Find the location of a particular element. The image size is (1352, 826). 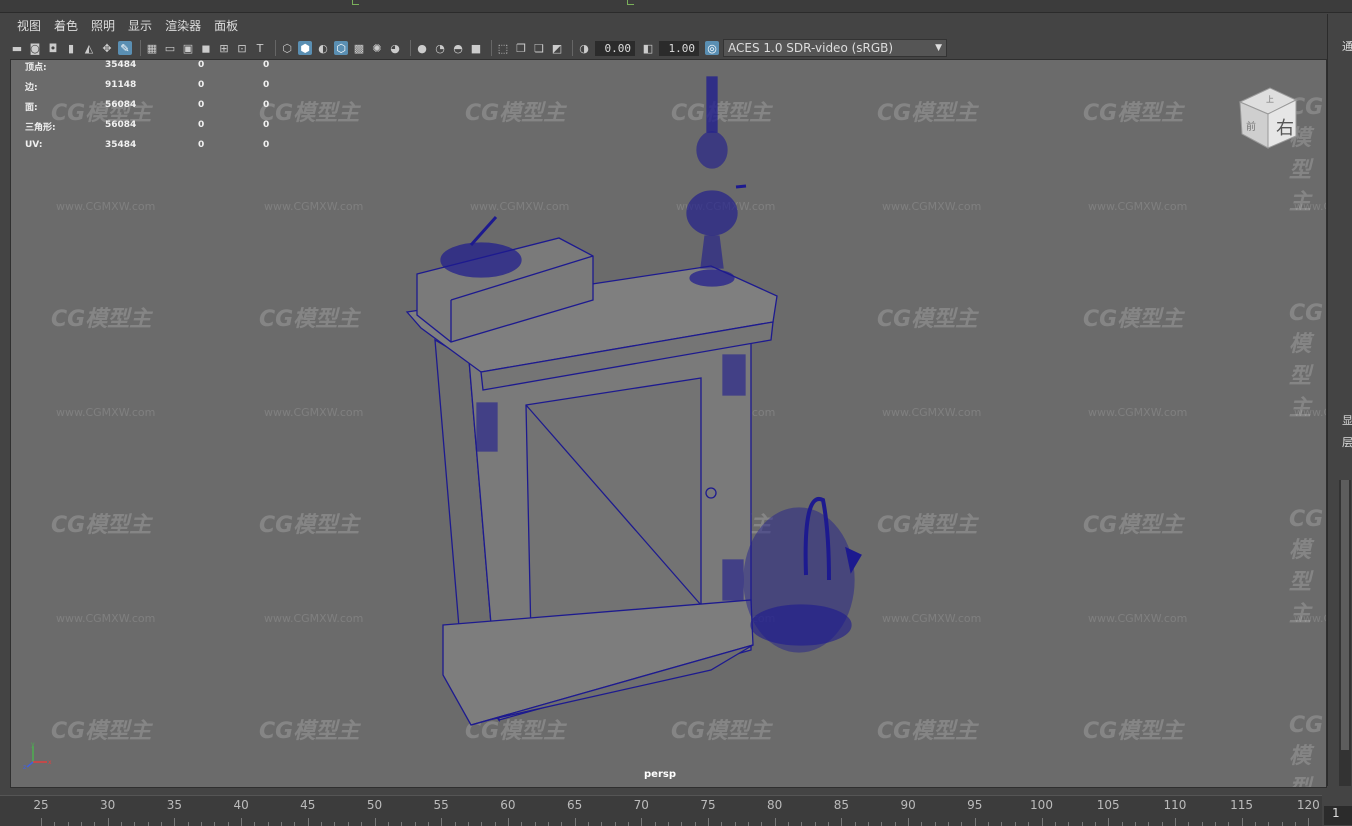

cabinet-door is located at coordinates (613, 508).